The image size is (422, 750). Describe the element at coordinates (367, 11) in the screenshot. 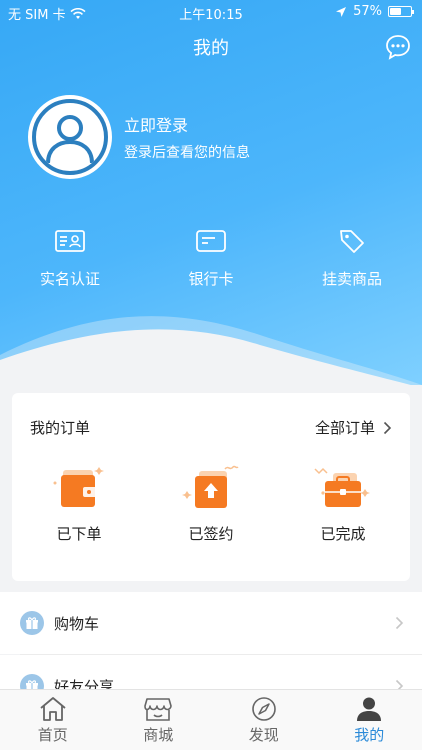

I see `battery-percent: 57%` at that location.